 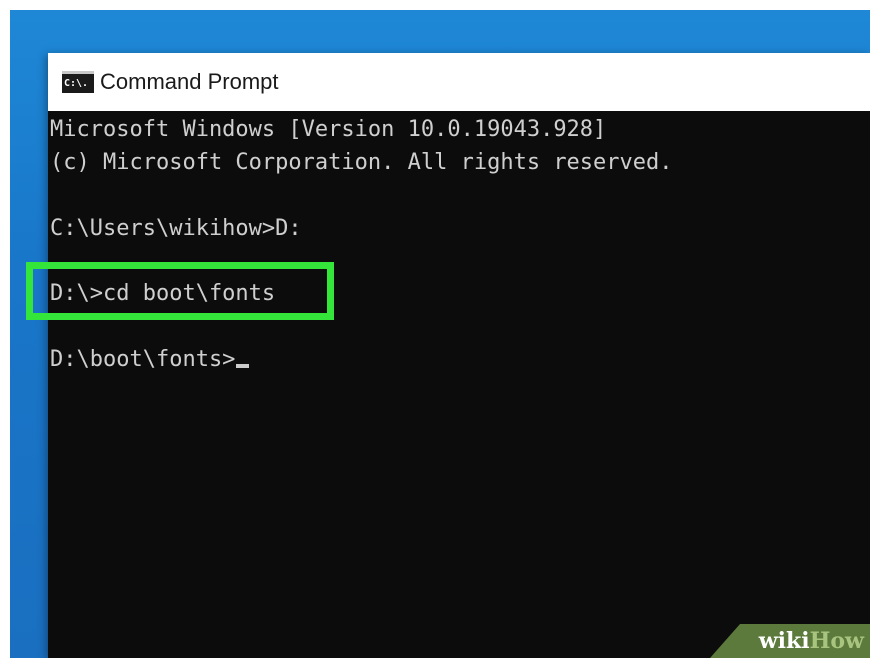 I want to click on watermark-how: How, so click(x=836, y=641).